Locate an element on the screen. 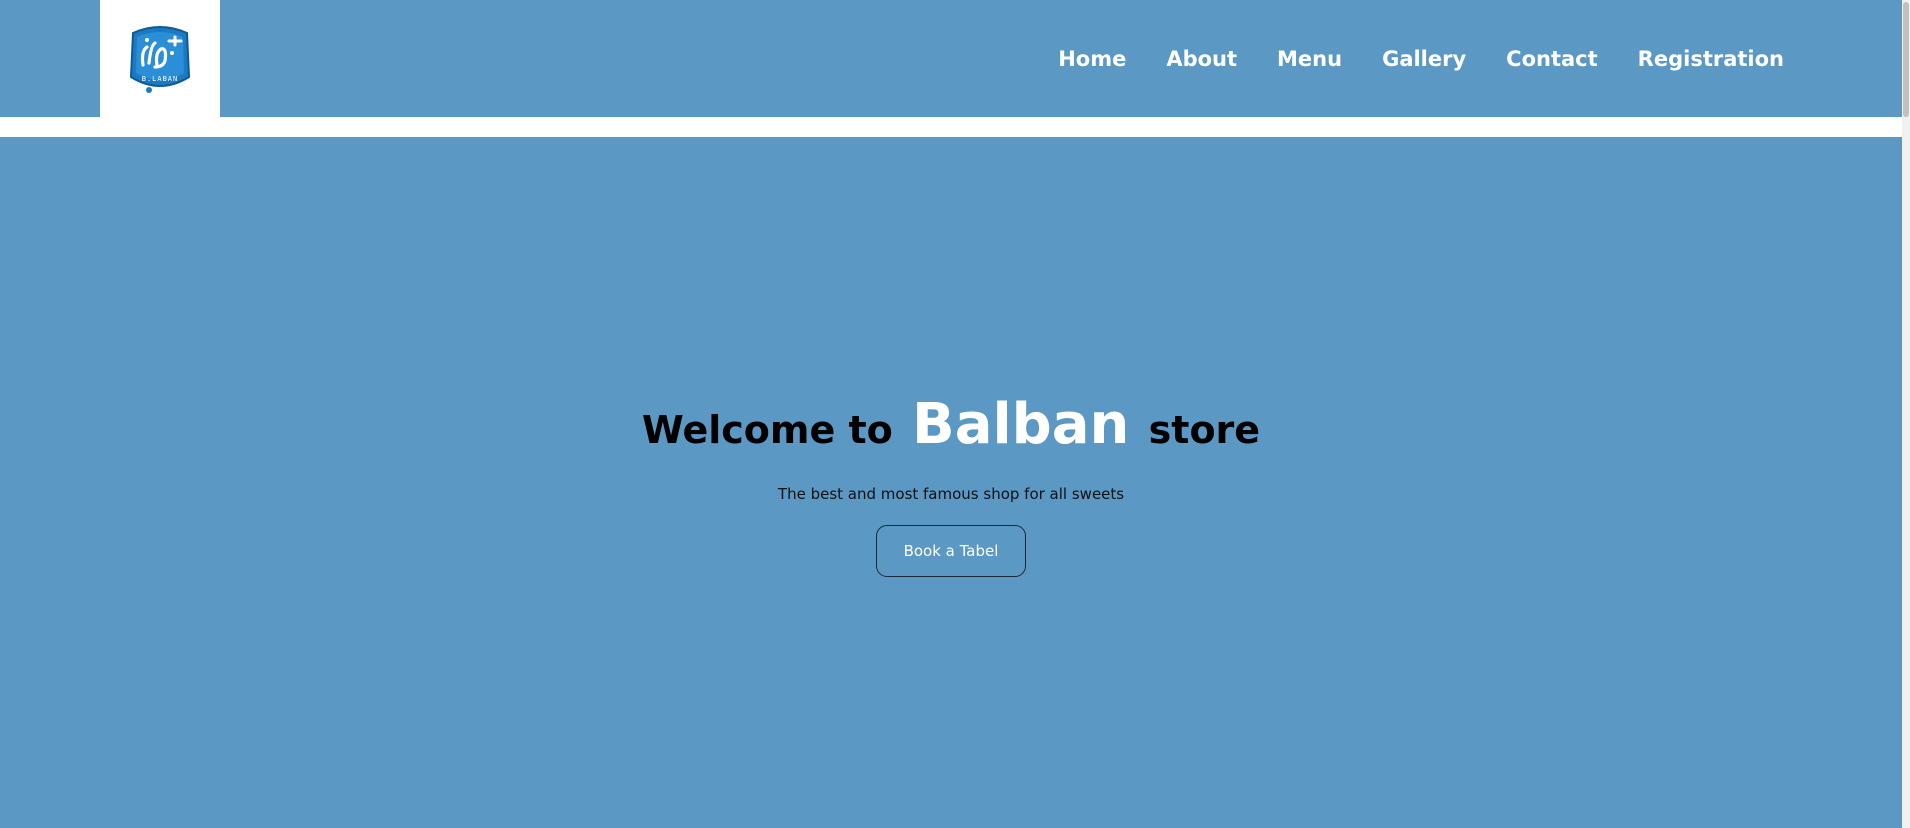 The width and height of the screenshot is (1910, 828). book-table-button: Book a Tabel is located at coordinates (951, 551).